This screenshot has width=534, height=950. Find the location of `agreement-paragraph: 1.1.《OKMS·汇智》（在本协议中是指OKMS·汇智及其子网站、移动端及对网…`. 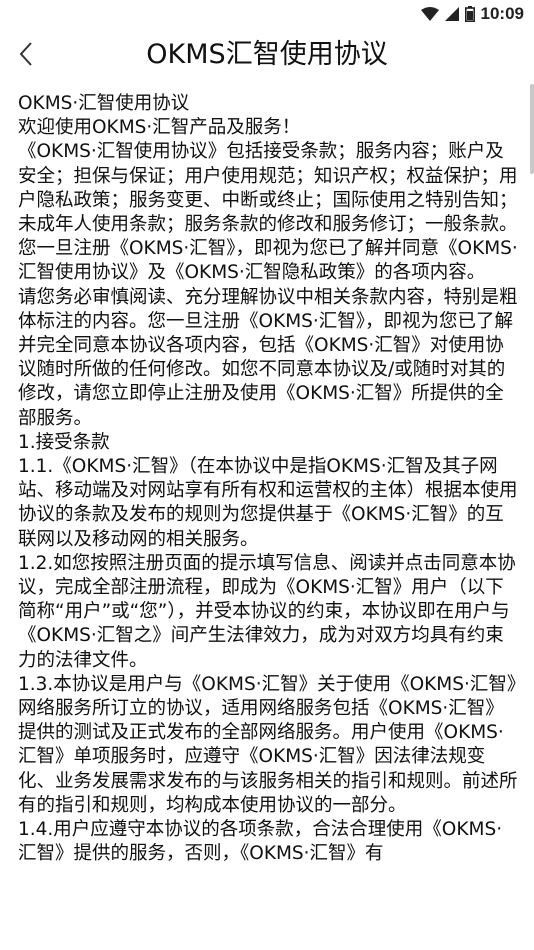

agreement-paragraph: 1.1.《OKMS·汇智》（在本协议中是指OKMS·汇智及其子网站、移动端及对网… is located at coordinates (268, 503).